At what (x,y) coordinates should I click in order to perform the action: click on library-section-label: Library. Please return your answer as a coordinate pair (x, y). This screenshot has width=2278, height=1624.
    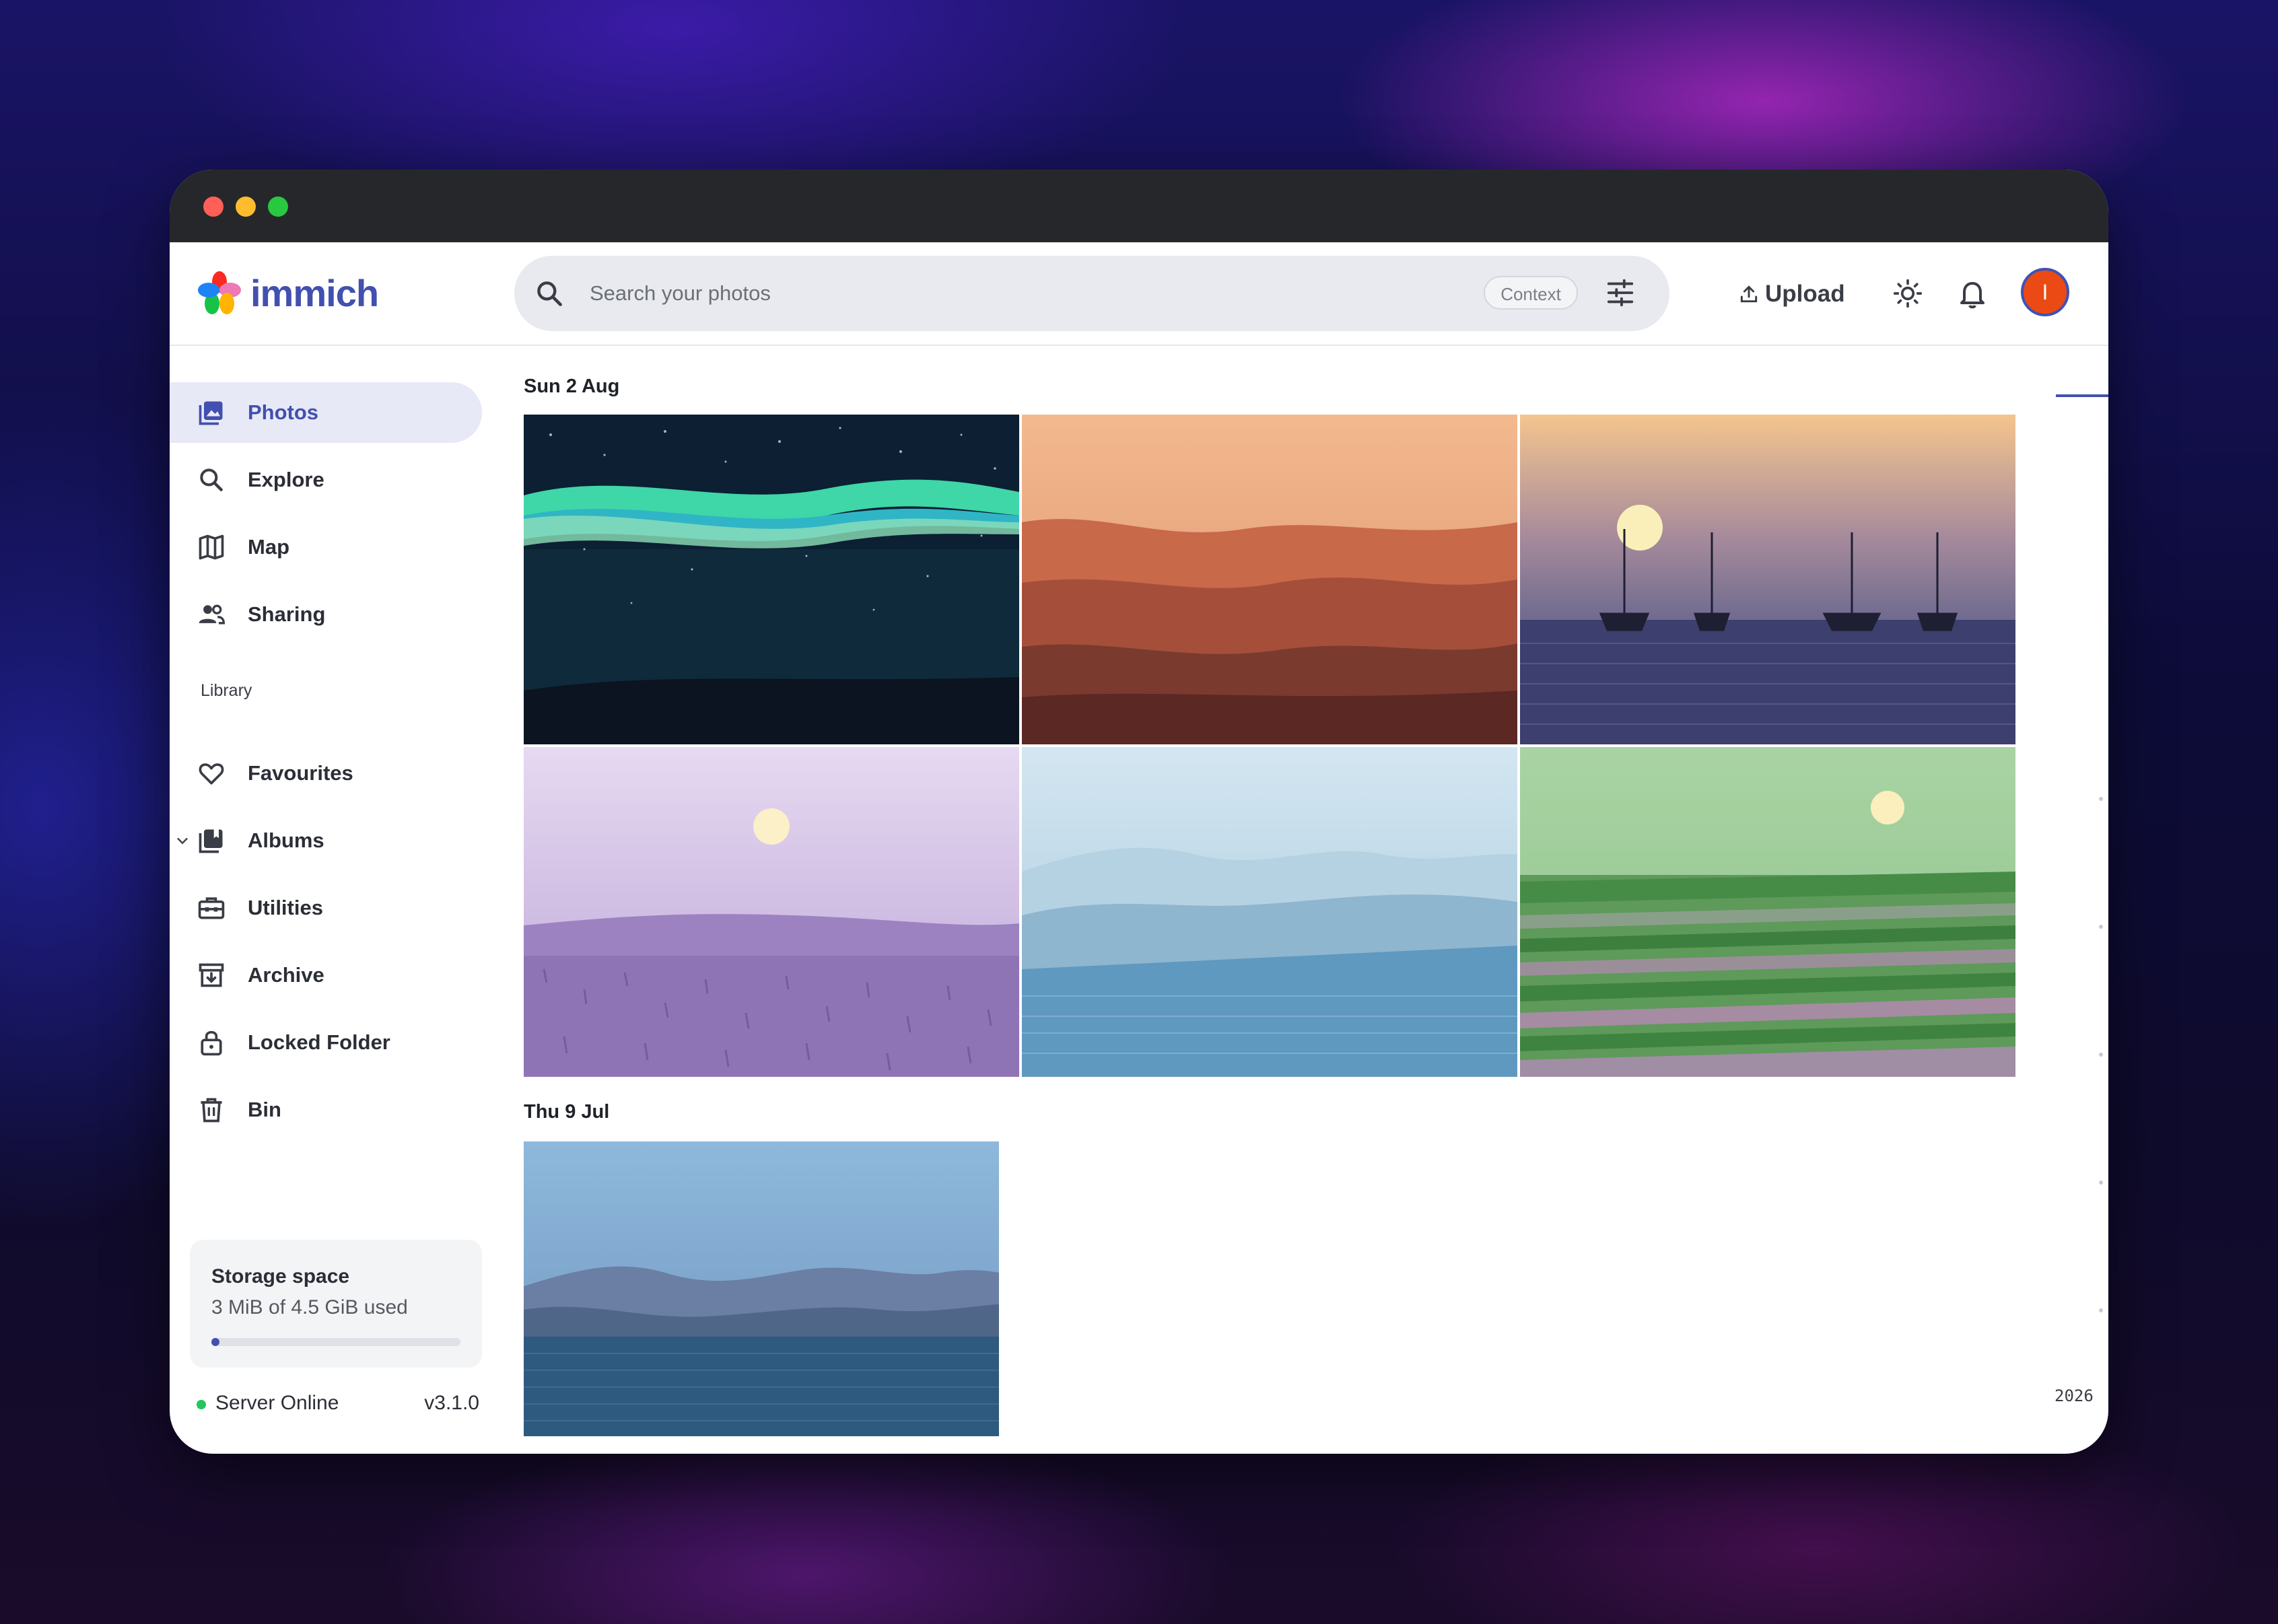
    Looking at the image, I should click on (226, 690).